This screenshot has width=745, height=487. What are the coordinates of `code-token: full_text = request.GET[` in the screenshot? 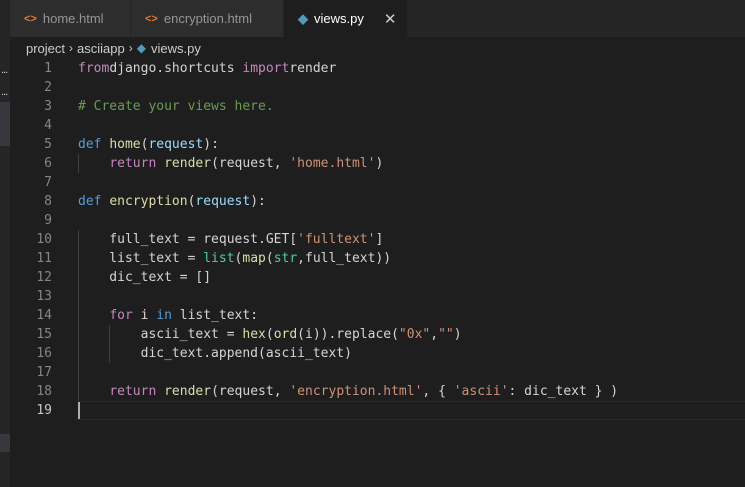 It's located at (188, 239).